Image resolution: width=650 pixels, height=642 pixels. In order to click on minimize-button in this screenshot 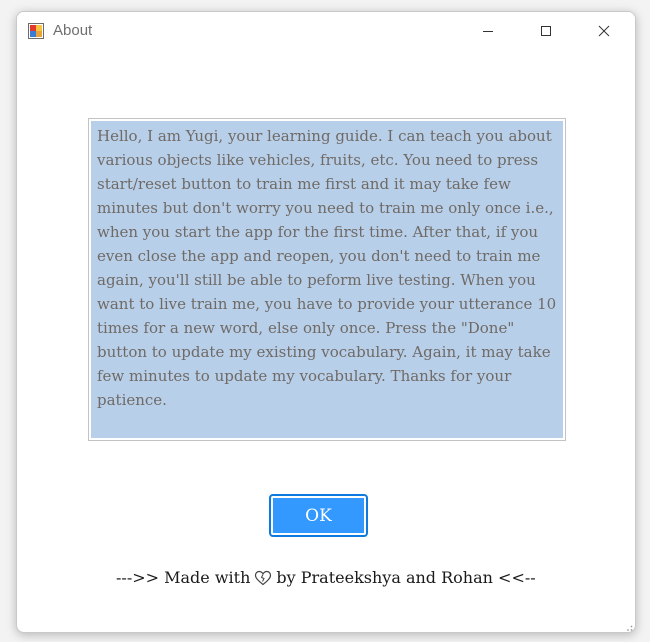, I will do `click(488, 31)`.